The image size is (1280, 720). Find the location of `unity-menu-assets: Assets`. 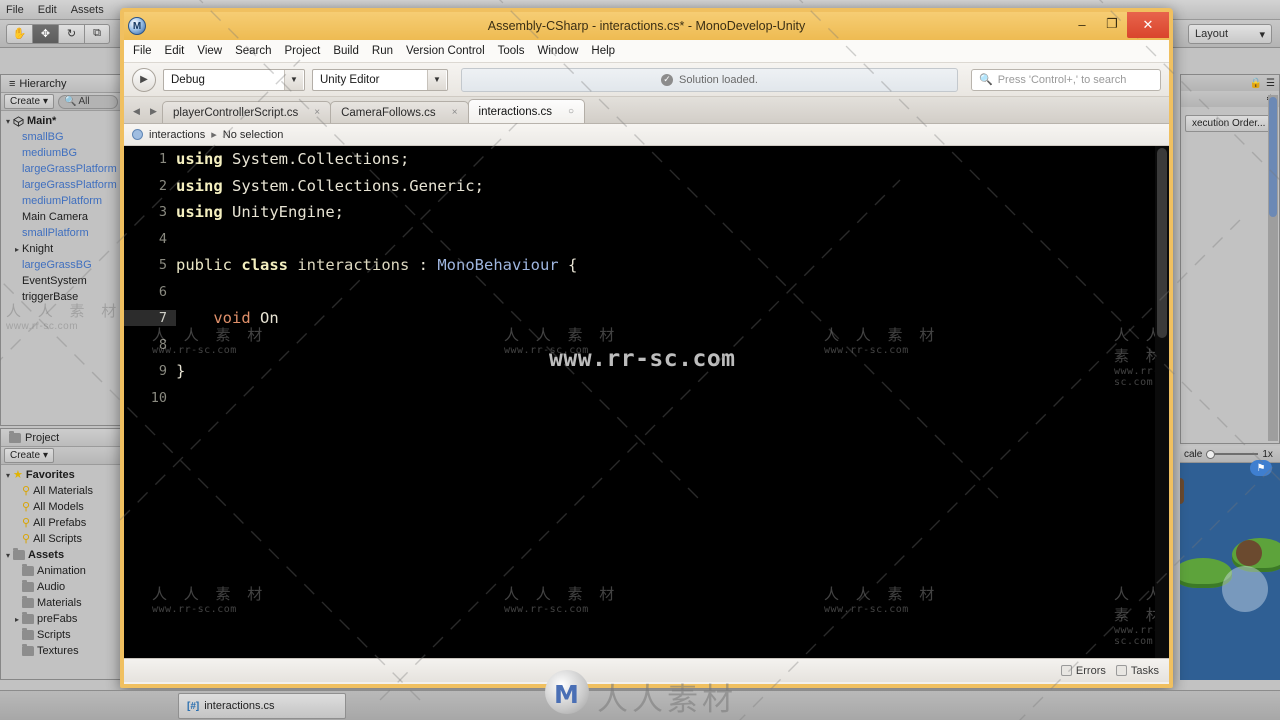

unity-menu-assets: Assets is located at coordinates (87, 10).